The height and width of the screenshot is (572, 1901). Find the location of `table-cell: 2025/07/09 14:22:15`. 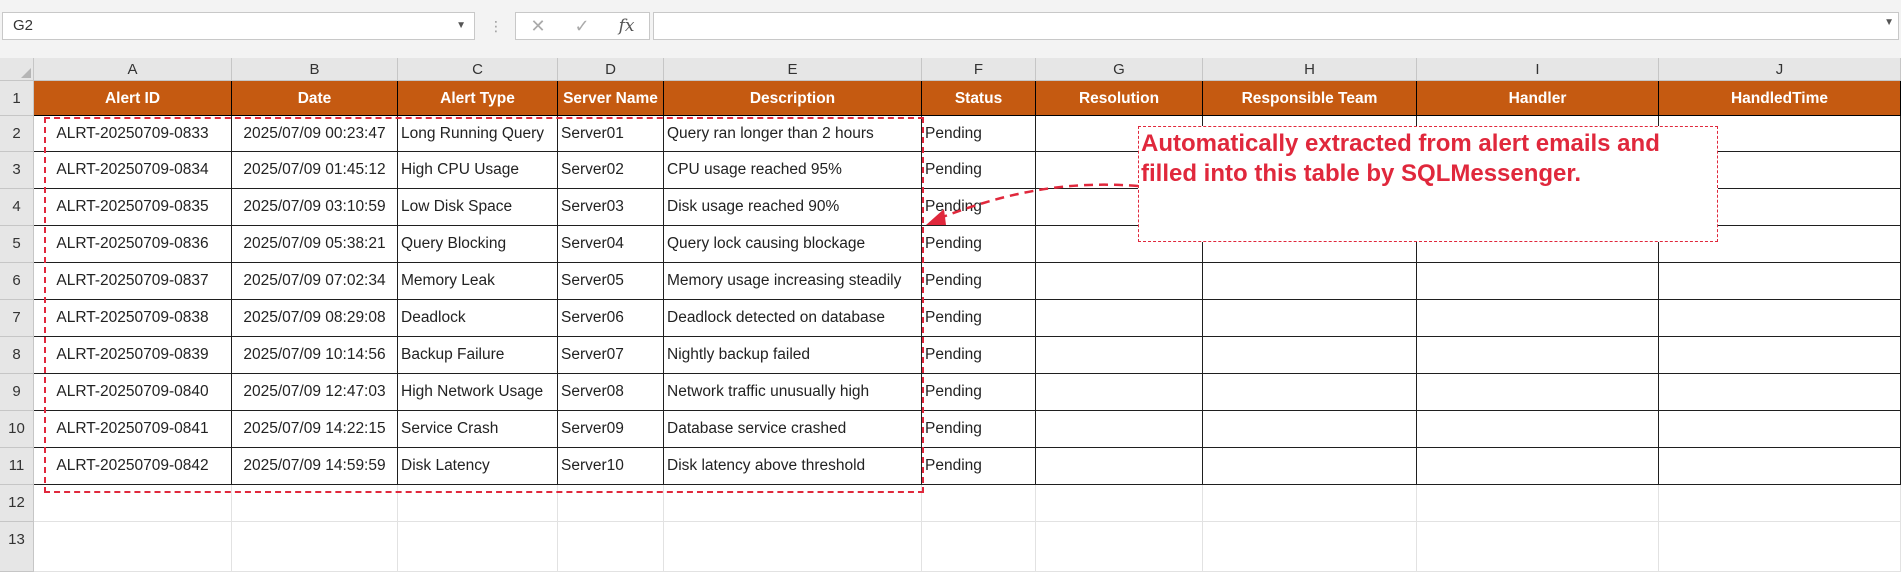

table-cell: 2025/07/09 14:22:15 is located at coordinates (315, 429).